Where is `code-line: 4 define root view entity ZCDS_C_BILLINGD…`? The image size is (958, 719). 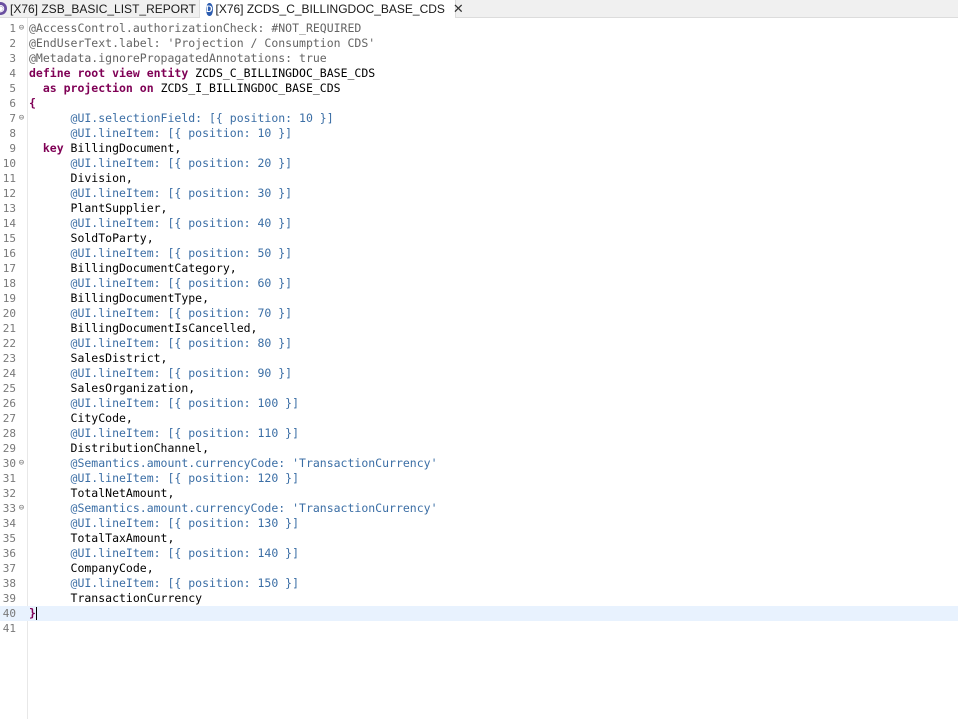 code-line: 4 define root view entity ZCDS_C_BILLINGD… is located at coordinates (479, 73).